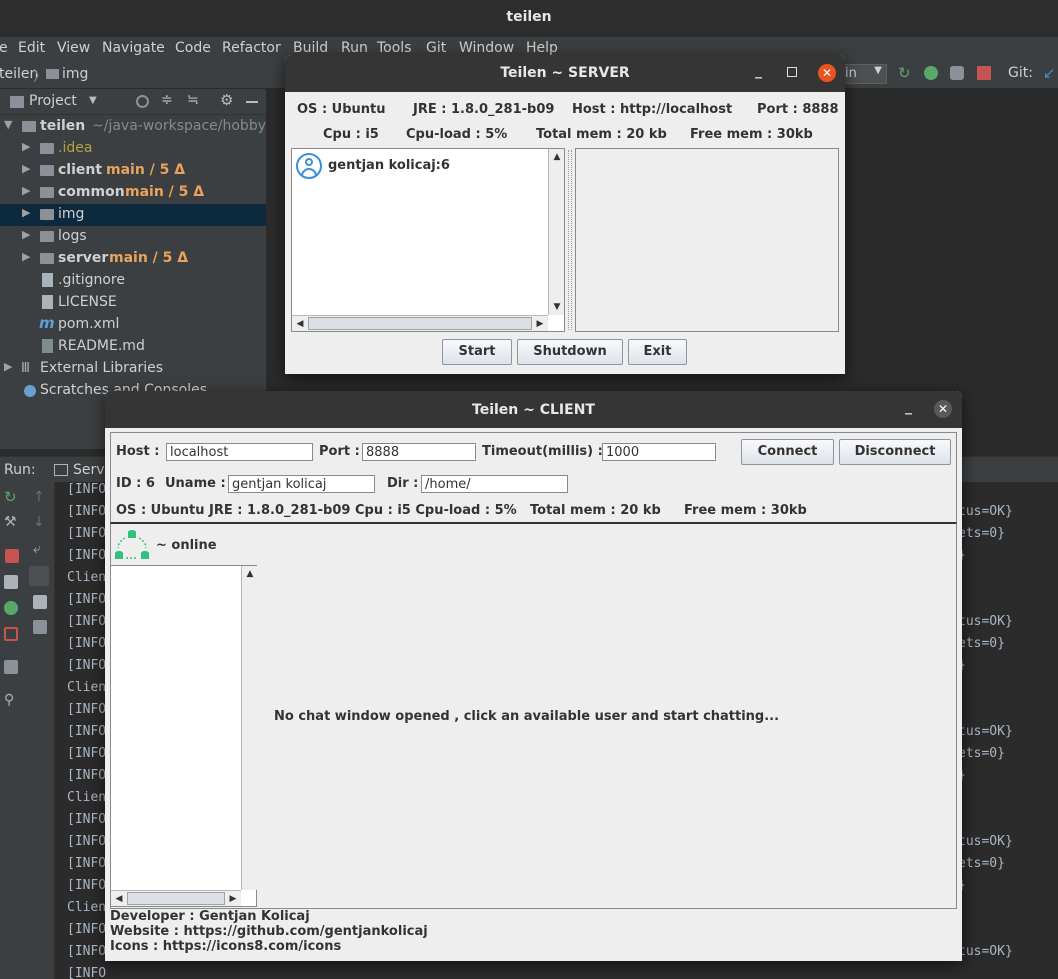 The width and height of the screenshot is (1058, 979). I want to click on wrench-icon: ⚒, so click(11, 522).